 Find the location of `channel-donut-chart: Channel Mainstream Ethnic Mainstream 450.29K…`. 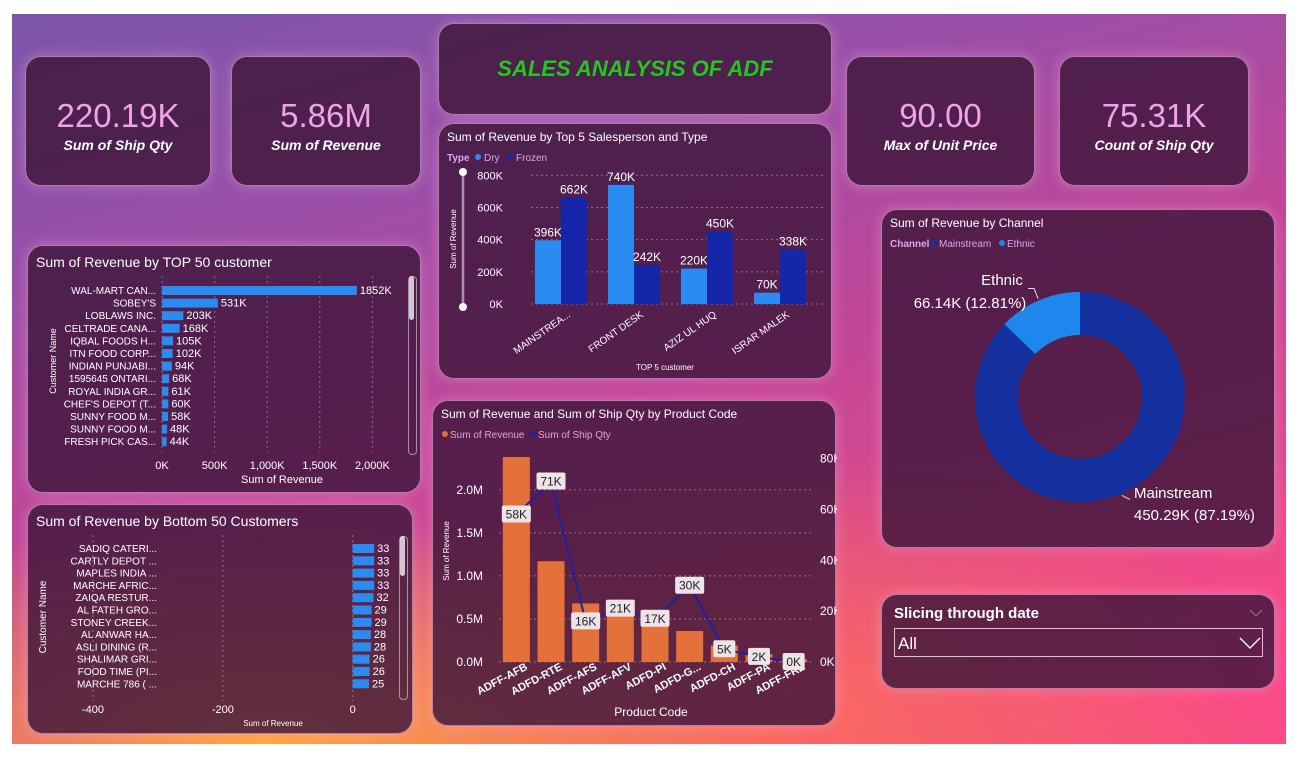

channel-donut-chart: Channel Mainstream Ethnic Mainstream 450.29K… is located at coordinates (1072, 381).